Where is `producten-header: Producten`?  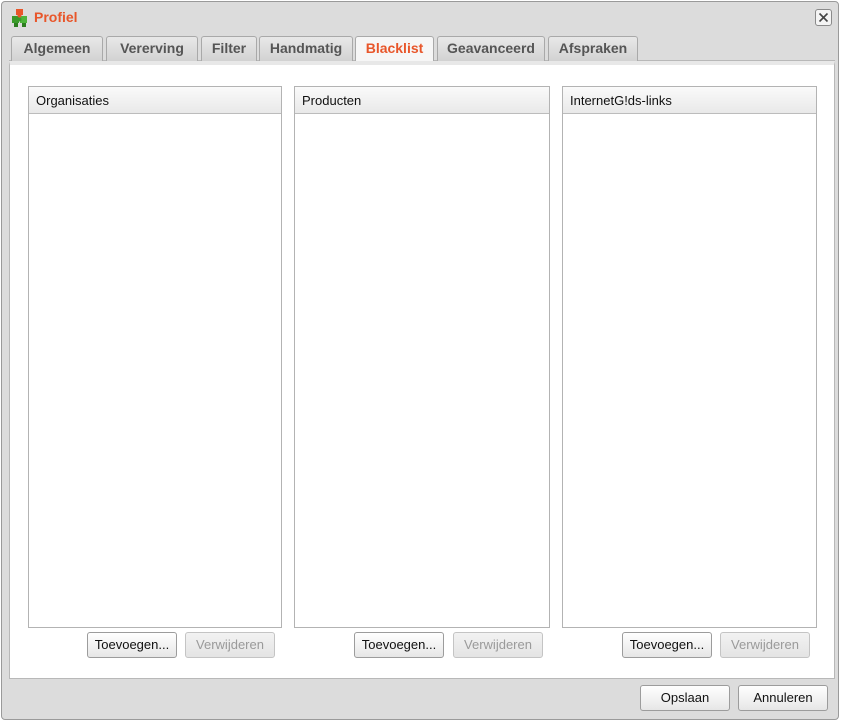 producten-header: Producten is located at coordinates (422, 100).